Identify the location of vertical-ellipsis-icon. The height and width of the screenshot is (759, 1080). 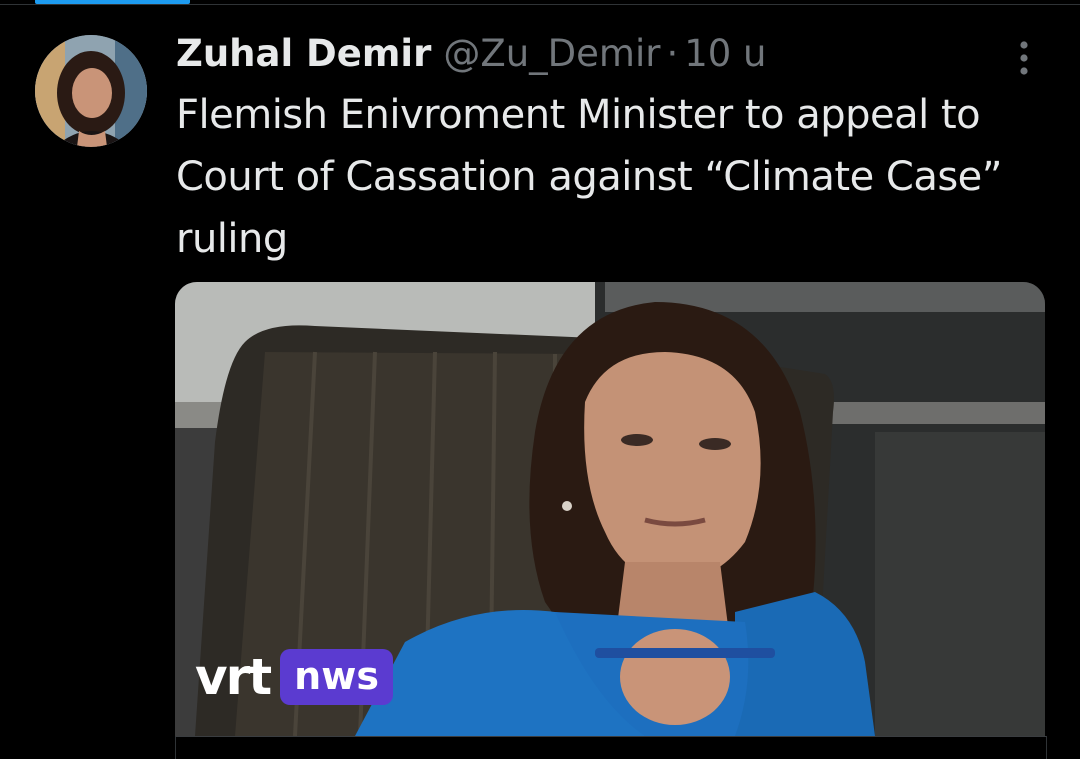
(1024, 58).